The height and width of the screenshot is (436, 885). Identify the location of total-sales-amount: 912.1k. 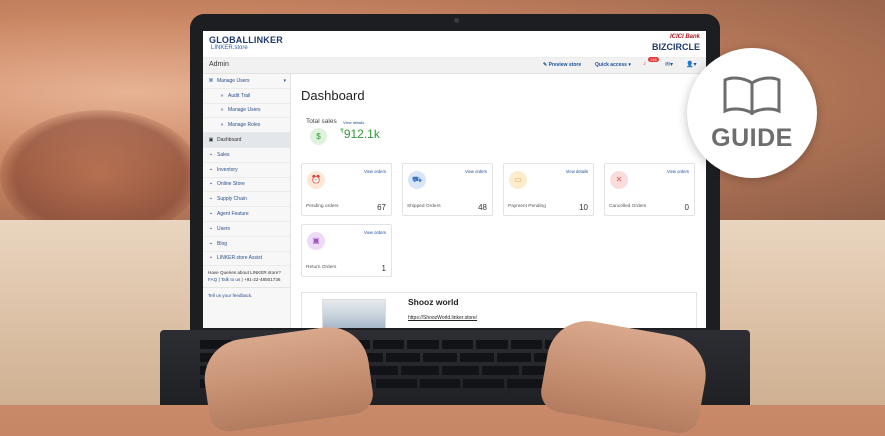
(361, 134).